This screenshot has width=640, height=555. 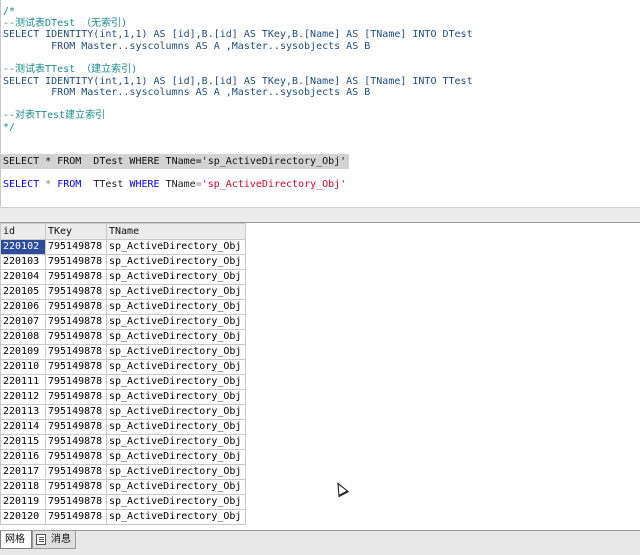 I want to click on table-row: 220109 795149878 sp_ActiveDirectory_Obj, so click(x=123, y=352).